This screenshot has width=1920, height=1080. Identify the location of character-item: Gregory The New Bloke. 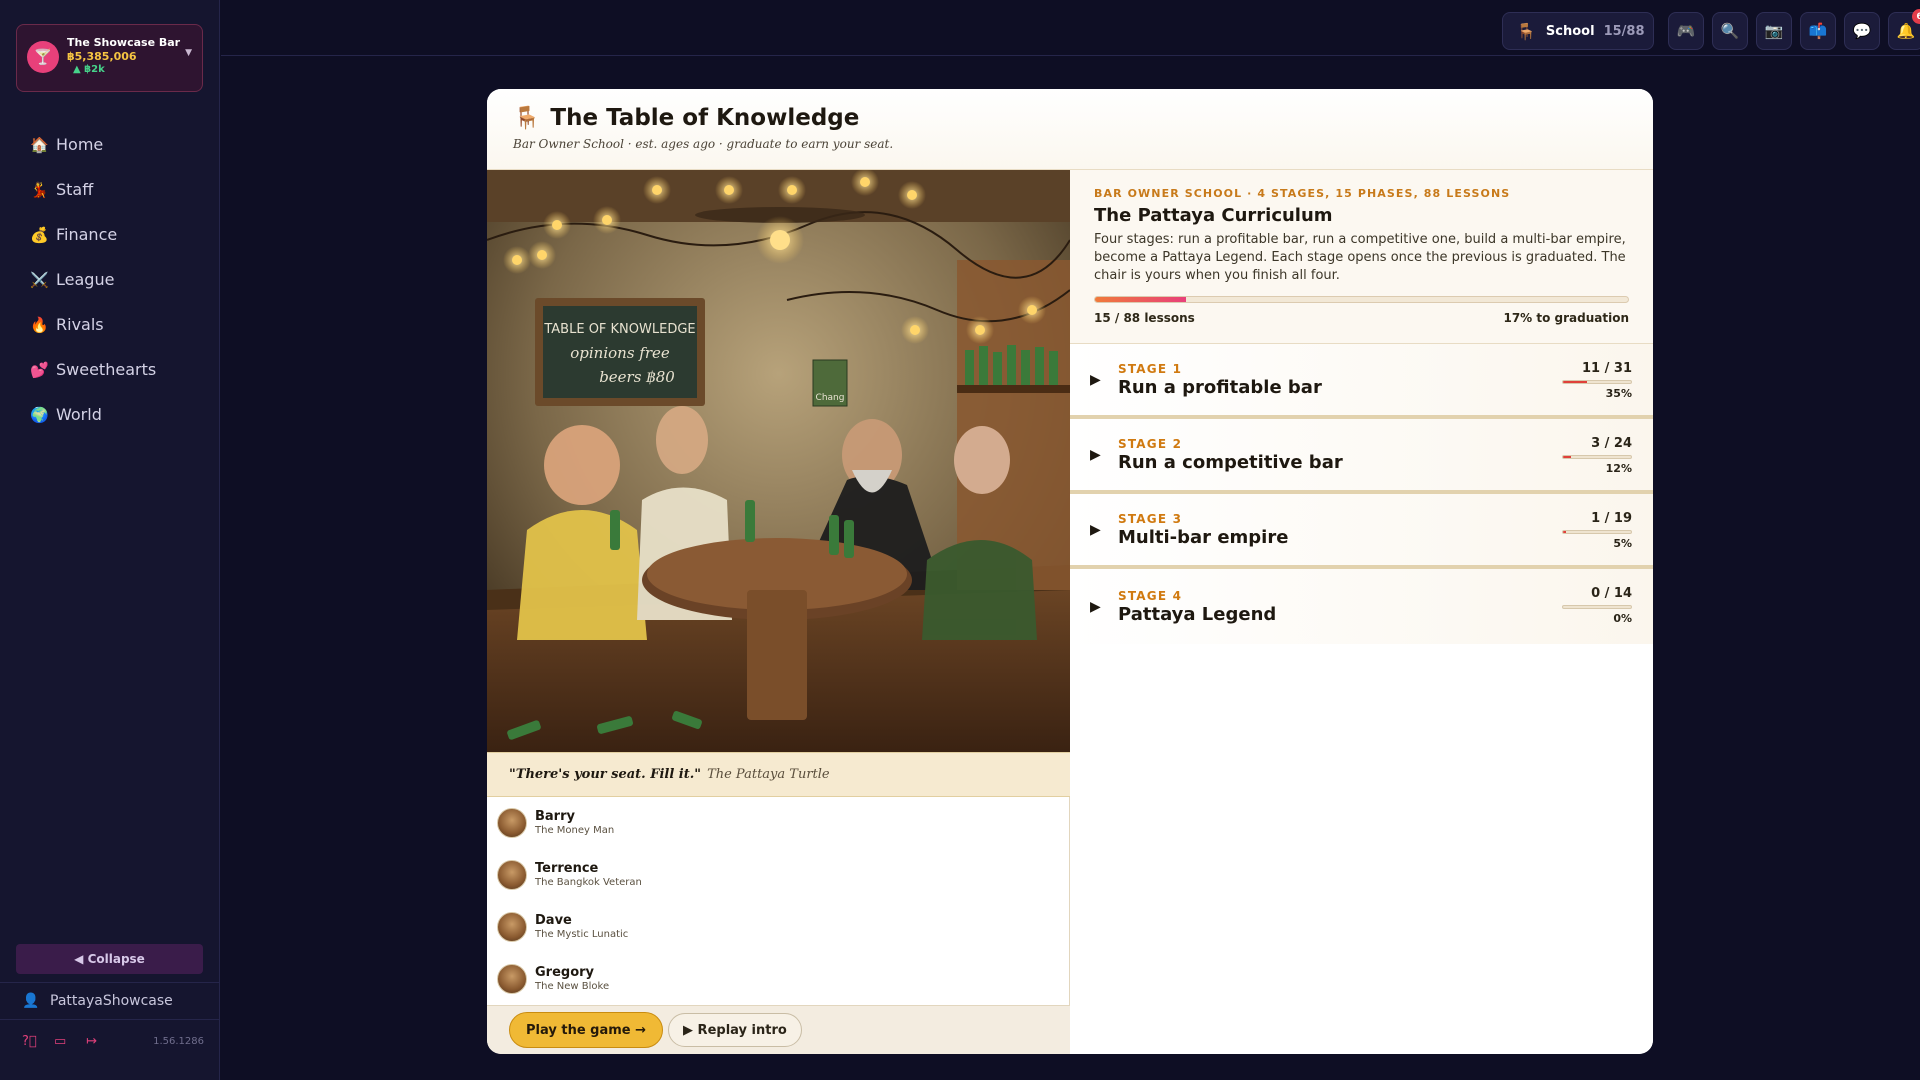
(778, 979).